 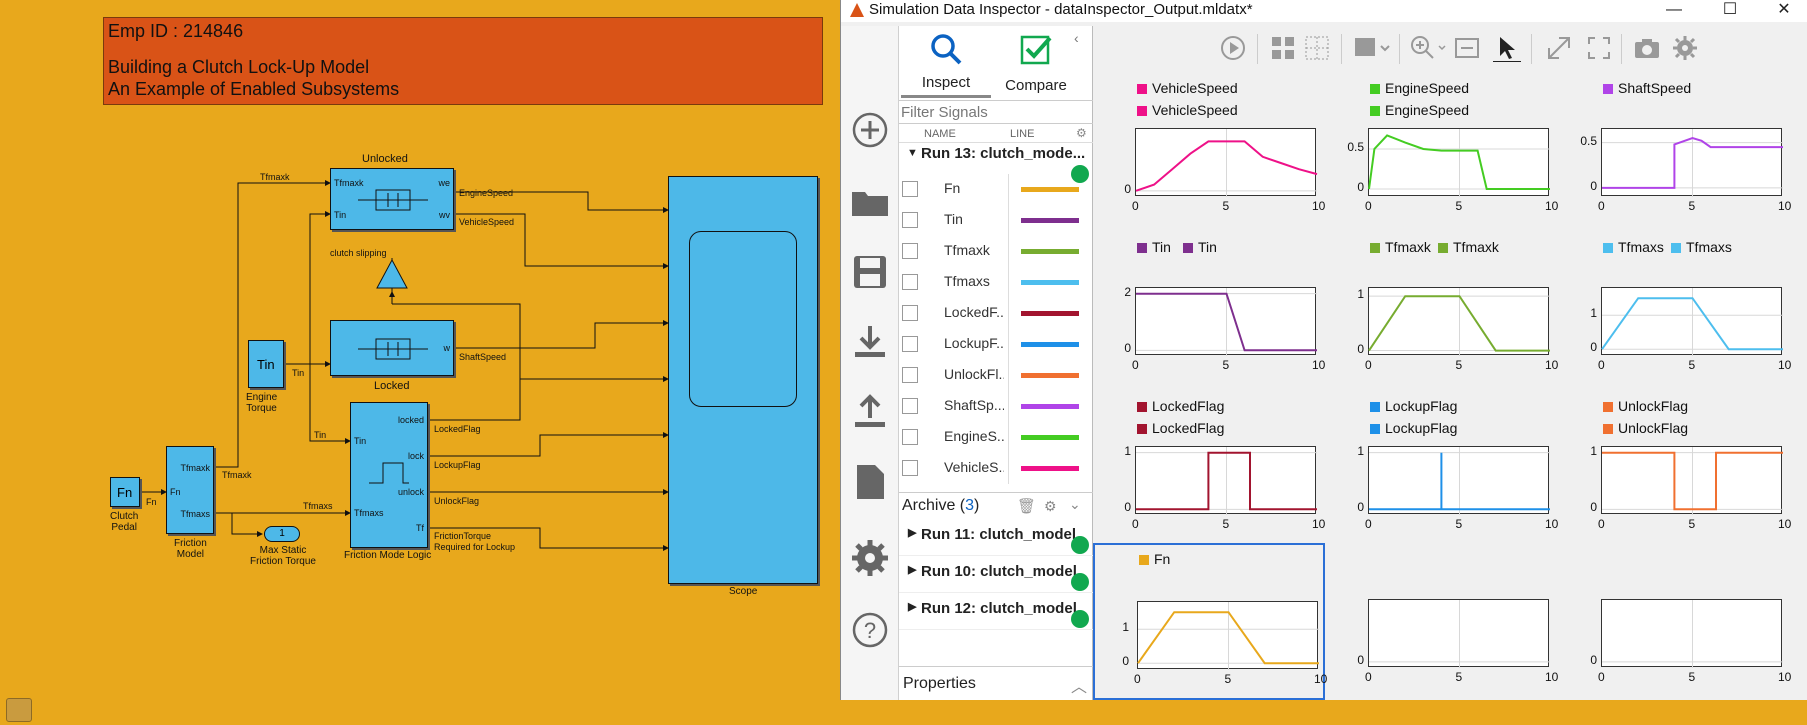 What do you see at coordinates (392, 348) in the screenshot?
I see `locked-subsystem: w` at bounding box center [392, 348].